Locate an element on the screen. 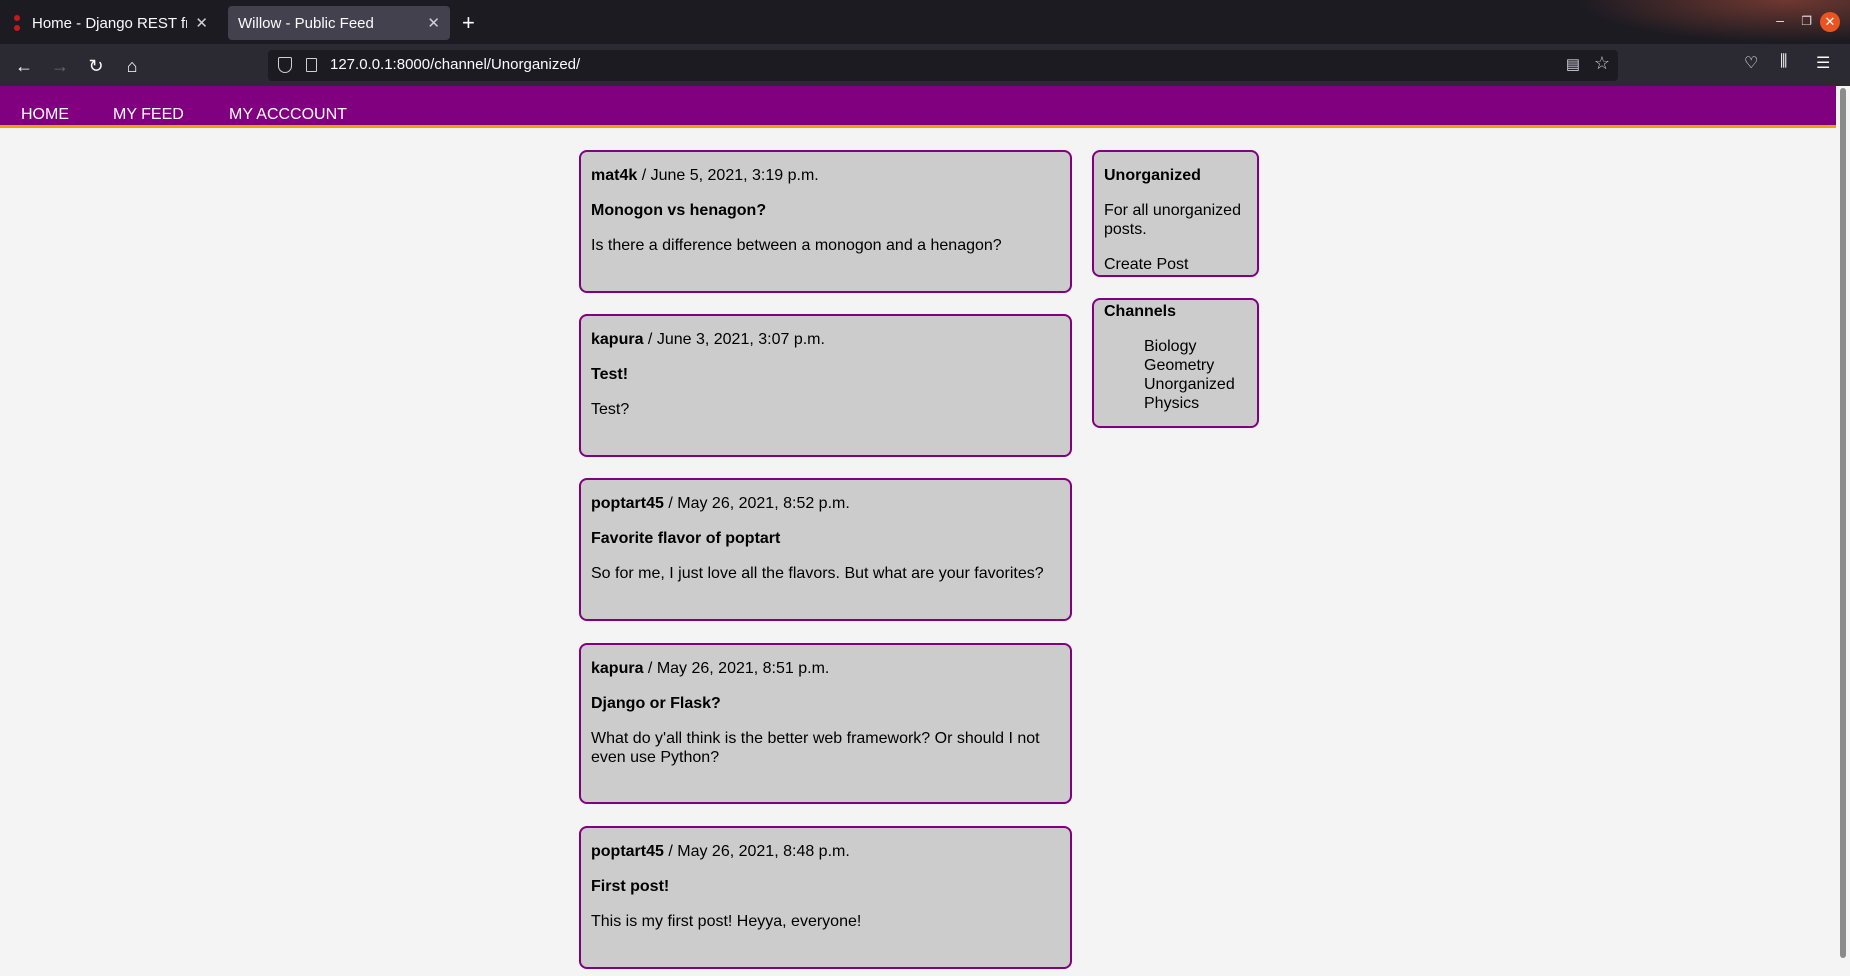 The width and height of the screenshot is (1850, 976). post-body: This is my first post! Heyya, everyone! is located at coordinates (726, 921).